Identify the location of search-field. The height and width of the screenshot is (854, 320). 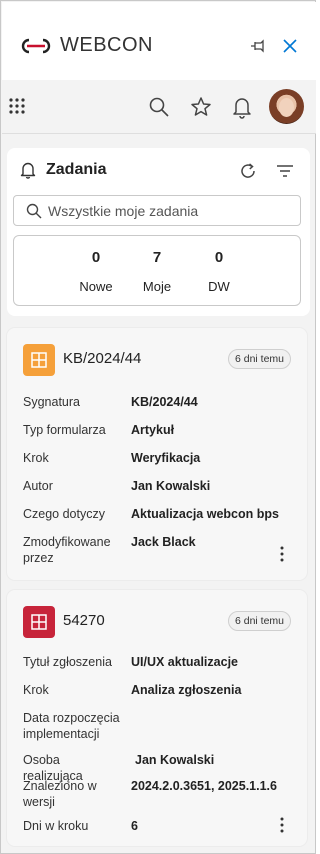
(157, 210).